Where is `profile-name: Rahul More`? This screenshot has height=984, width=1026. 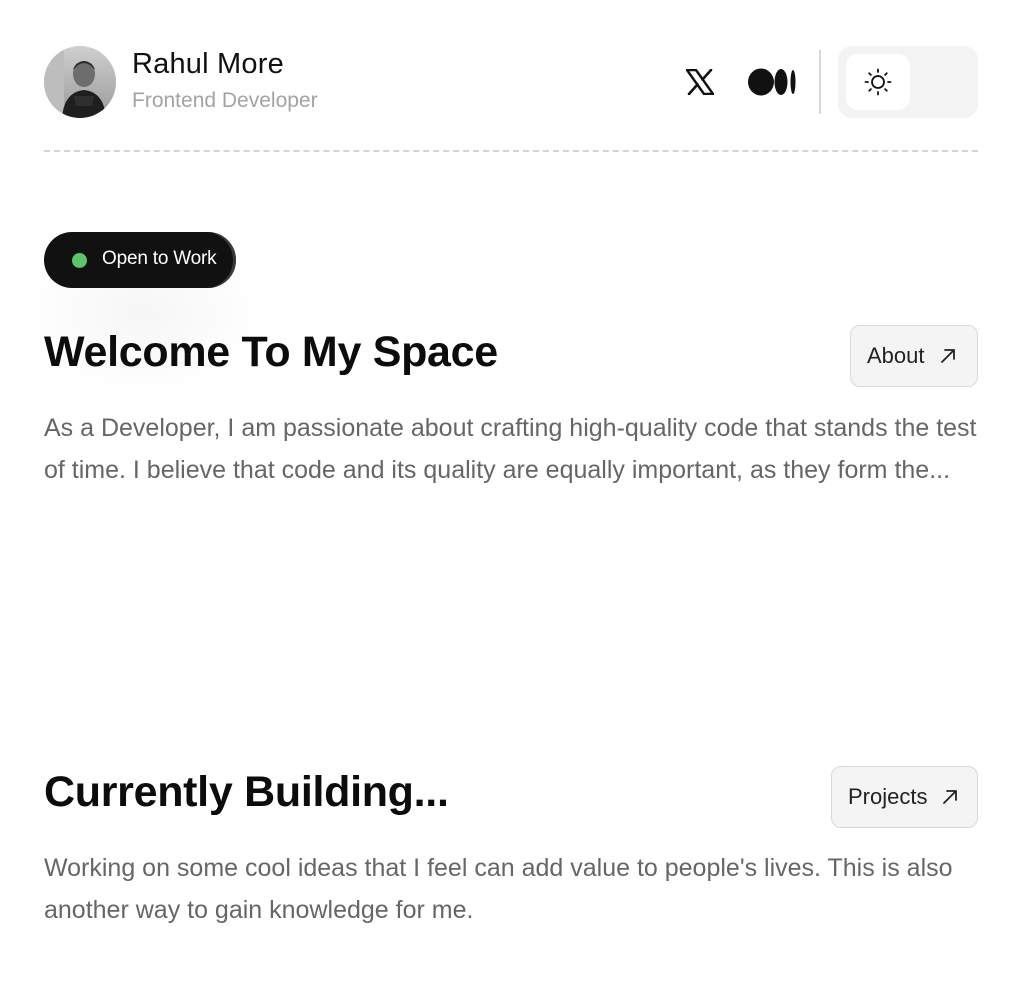
profile-name: Rahul More is located at coordinates (208, 64).